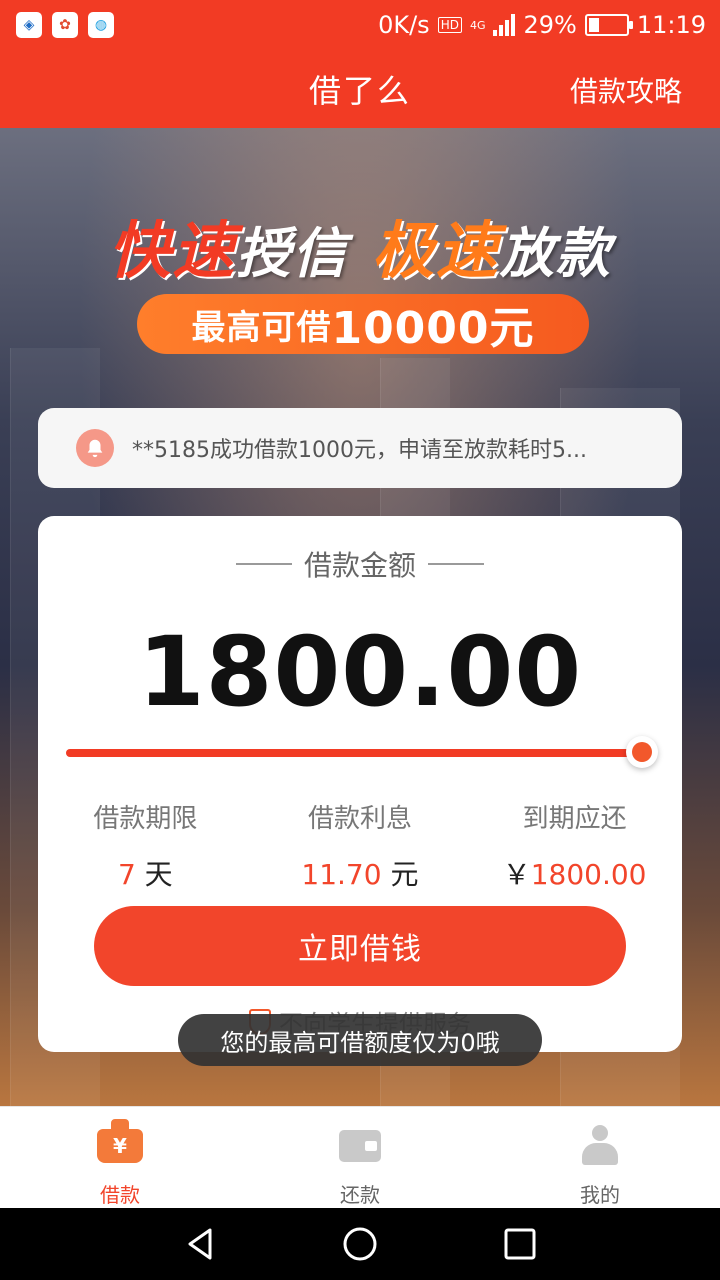 The image size is (720, 1280). What do you see at coordinates (449, 25) in the screenshot?
I see `hd-icon: HD` at bounding box center [449, 25].